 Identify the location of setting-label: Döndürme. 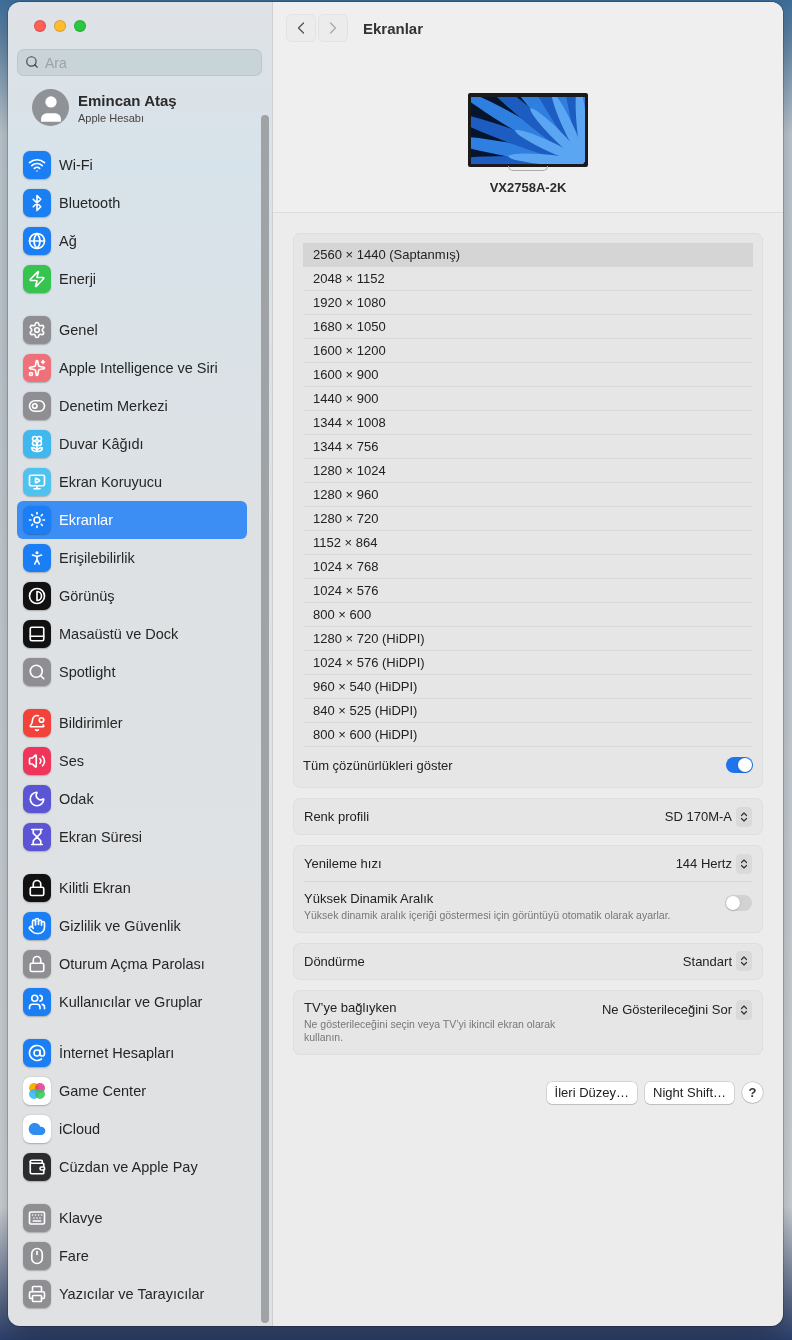
(334, 961).